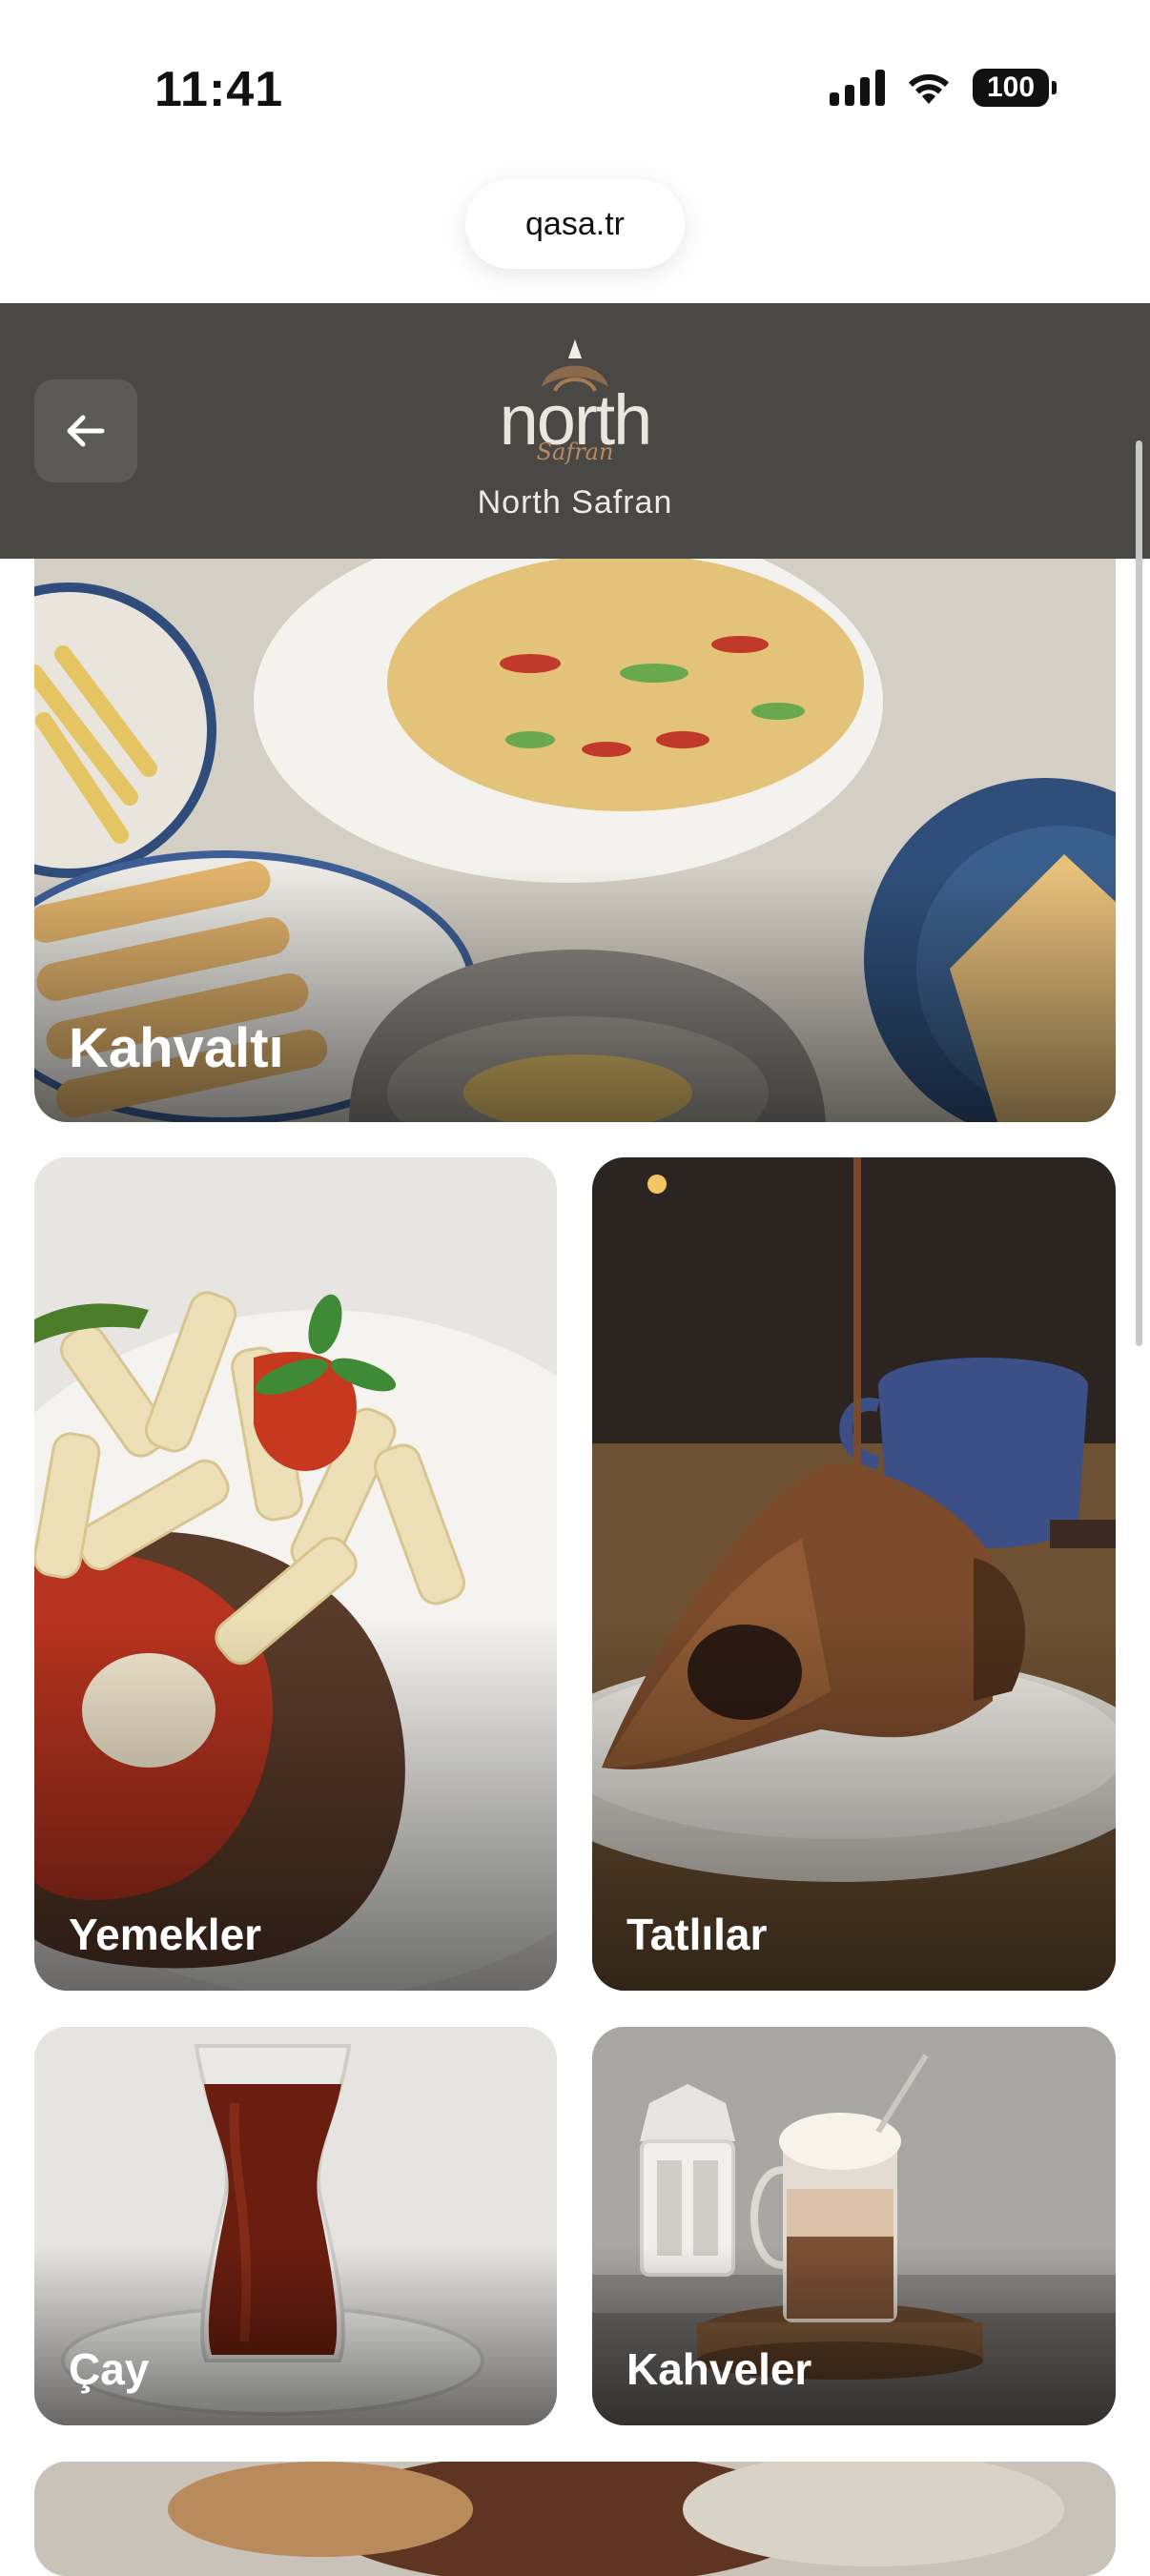  What do you see at coordinates (1011, 88) in the screenshot?
I see `battery-level: 100` at bounding box center [1011, 88].